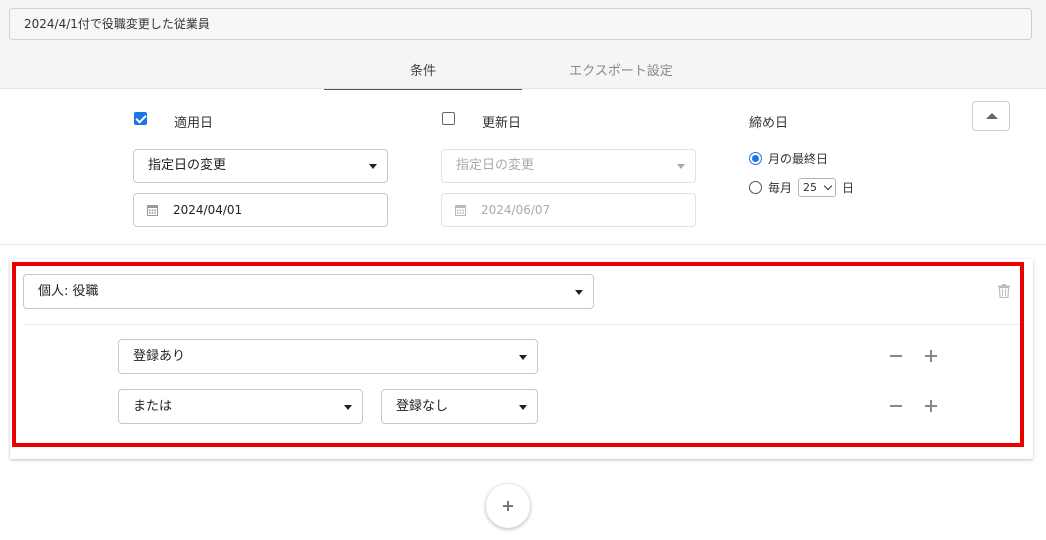 The width and height of the screenshot is (1046, 540). Describe the element at coordinates (508, 506) in the screenshot. I see `add-condition-button` at that location.